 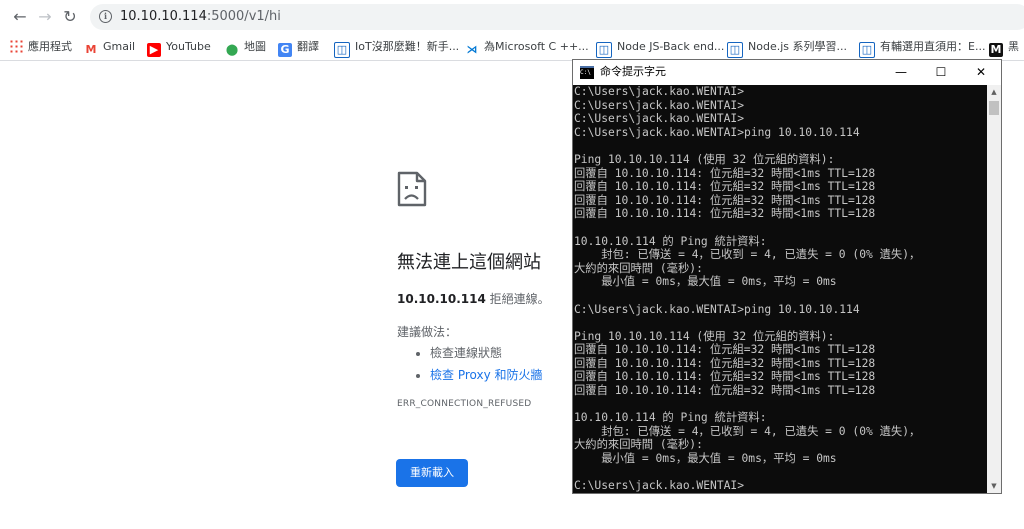 I want to click on reload-button: 重新載入, so click(x=432, y=473).